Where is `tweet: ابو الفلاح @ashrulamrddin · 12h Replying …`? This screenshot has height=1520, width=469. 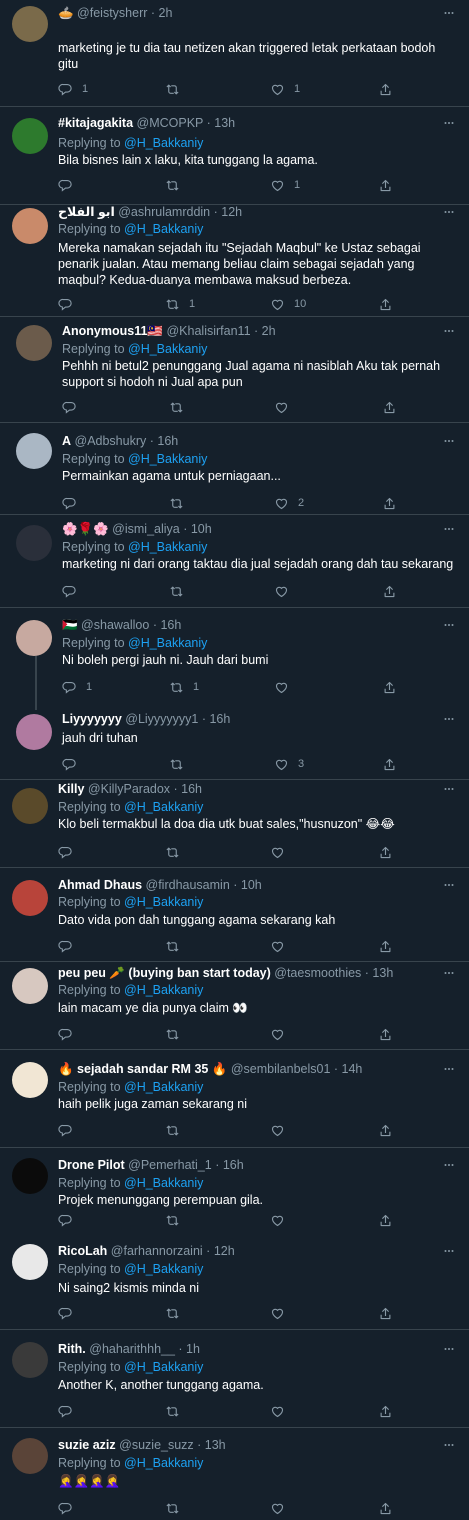 tweet: ابو الفلاح @ashrulamrddin · 12h Replying … is located at coordinates (234, 261).